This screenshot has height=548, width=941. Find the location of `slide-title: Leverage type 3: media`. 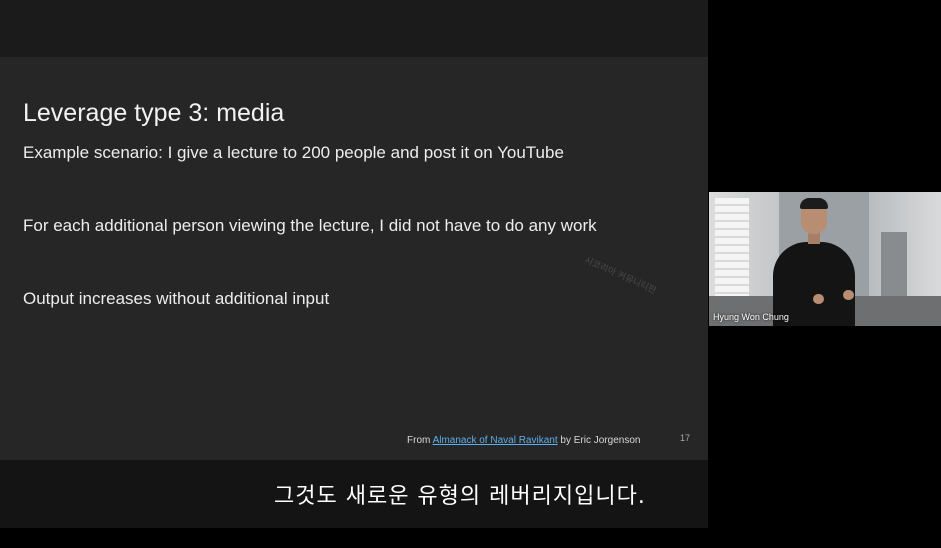

slide-title: Leverage type 3: media is located at coordinates (154, 113).